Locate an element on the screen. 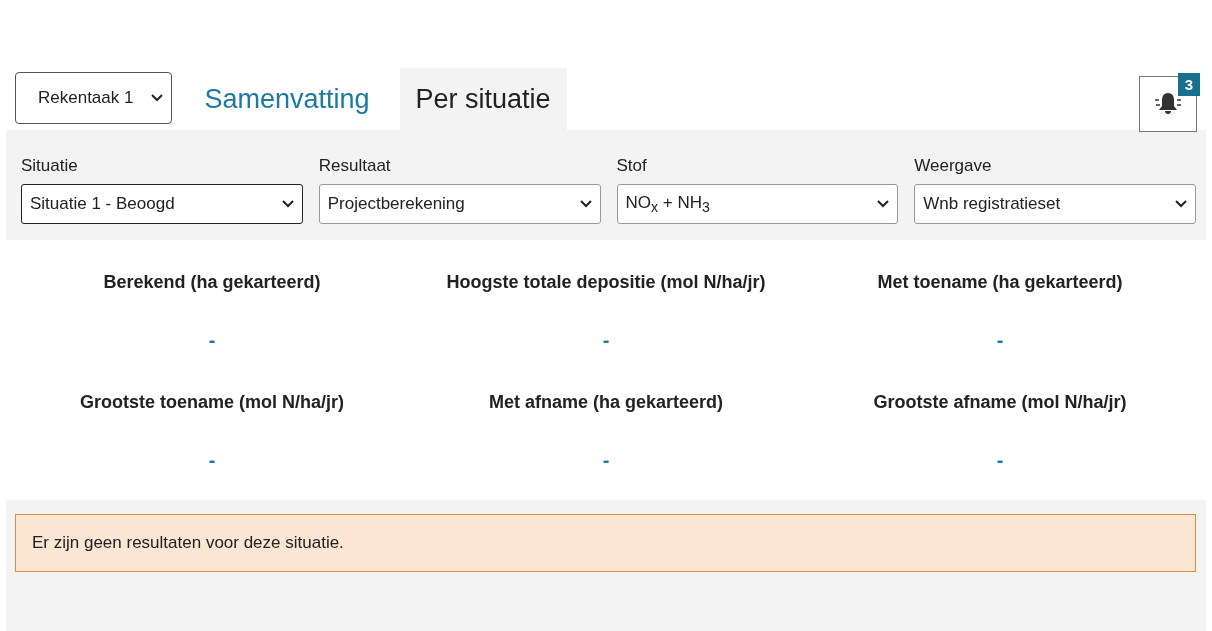 The height and width of the screenshot is (631, 1212). stat-label: Met afname (ha gekarteerd) is located at coordinates (606, 402).